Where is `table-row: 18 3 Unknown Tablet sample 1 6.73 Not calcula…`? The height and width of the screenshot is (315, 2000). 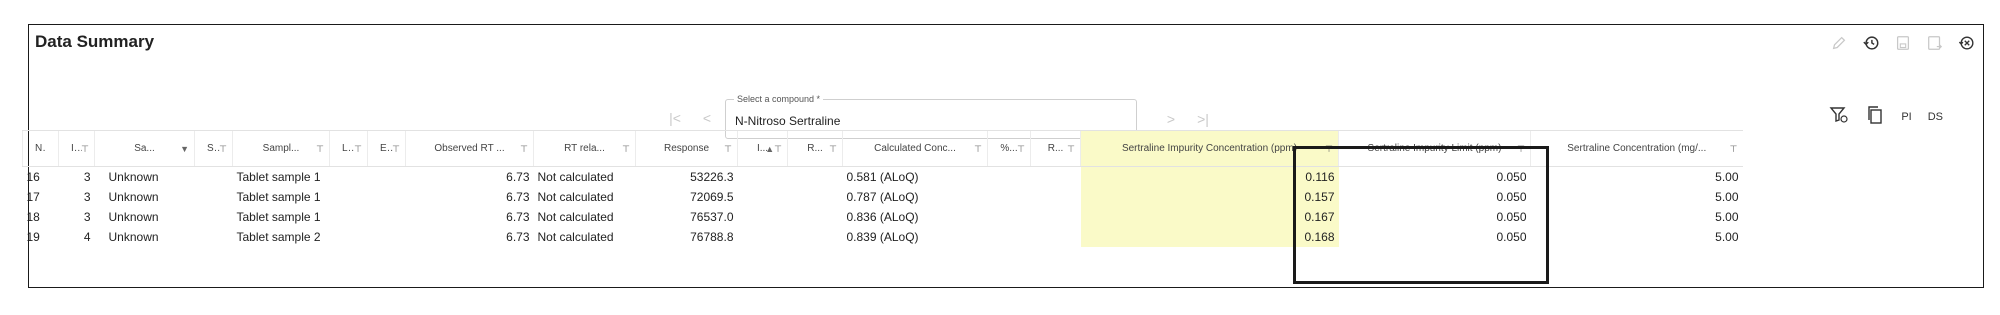 table-row: 18 3 Unknown Tablet sample 1 6.73 Not calcula… is located at coordinates (883, 217).